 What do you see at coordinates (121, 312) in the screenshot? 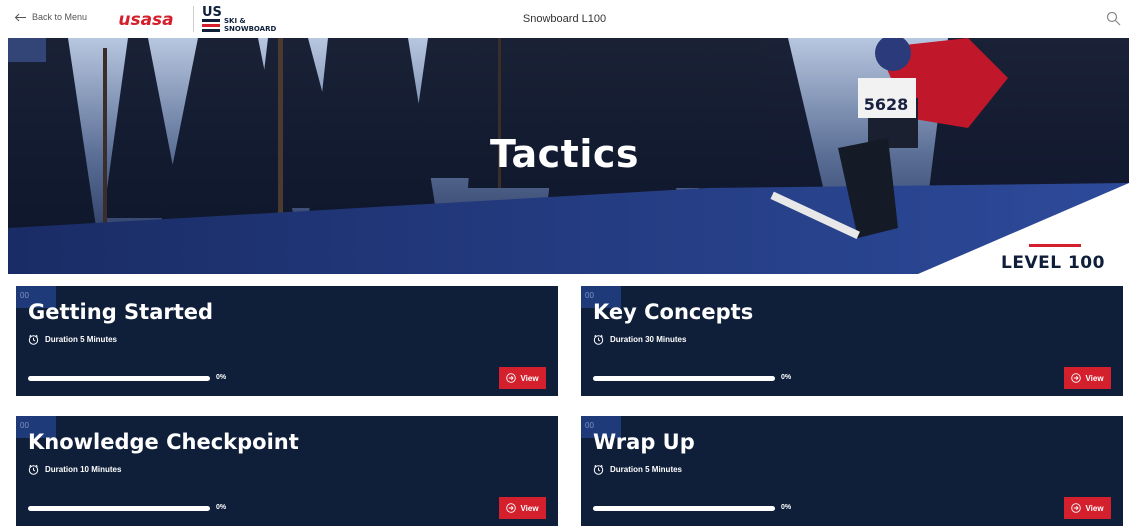
I see `card-title: Getting Started` at bounding box center [121, 312].